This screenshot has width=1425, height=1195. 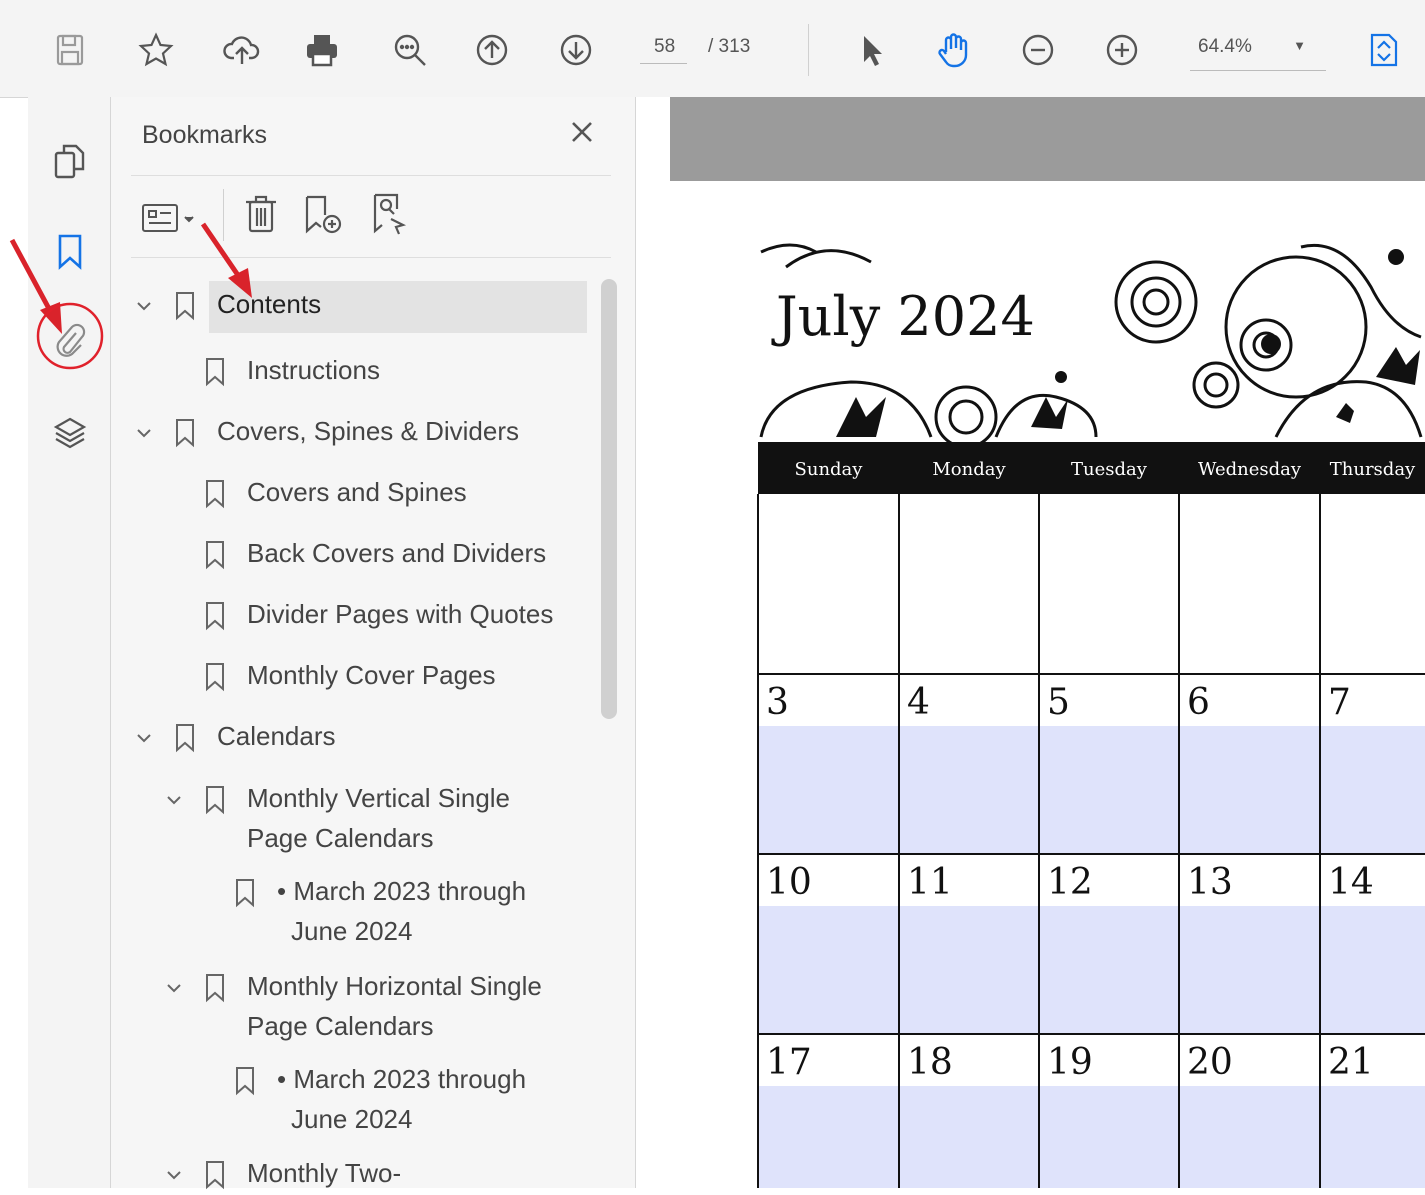 What do you see at coordinates (609, 499) in the screenshot?
I see `scrollbar-thumb` at bounding box center [609, 499].